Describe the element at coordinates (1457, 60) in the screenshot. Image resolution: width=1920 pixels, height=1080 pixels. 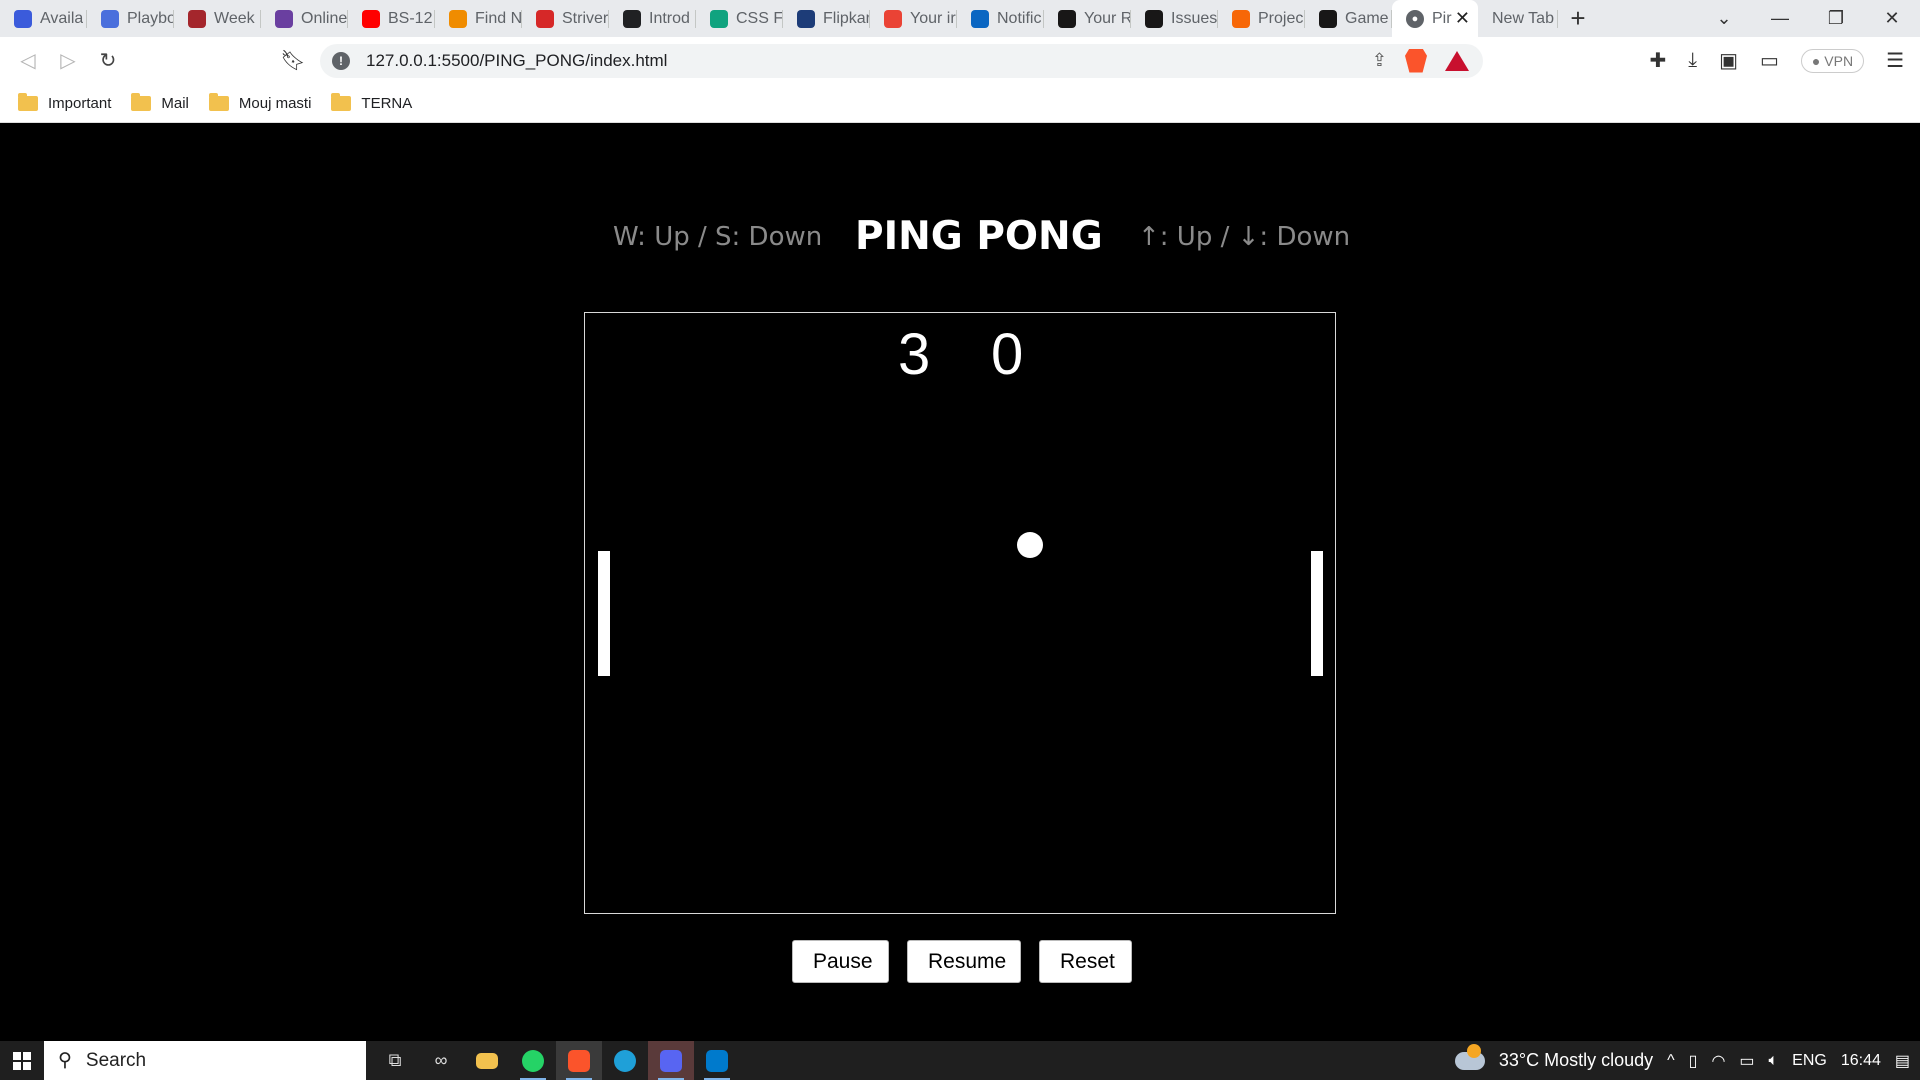
I see `brave-rewards-icon` at that location.